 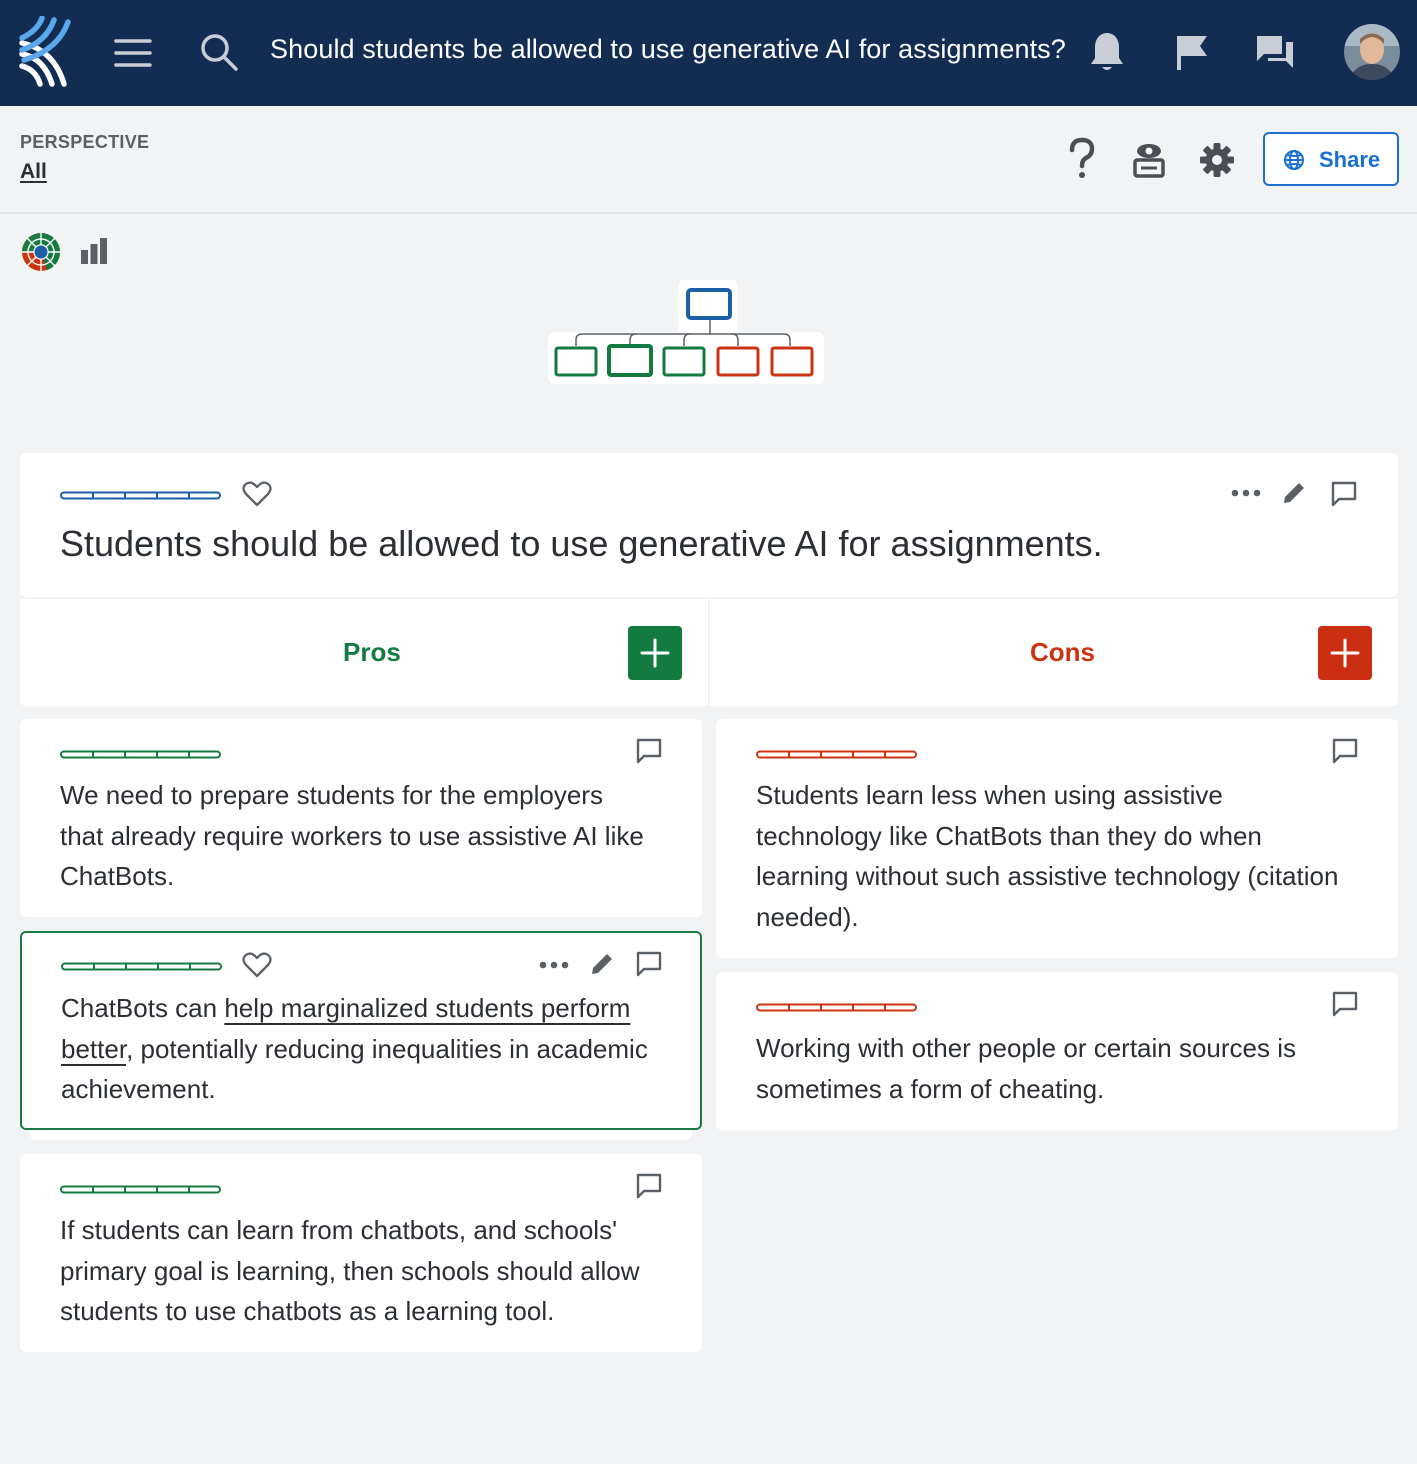 I want to click on pros-label: Pros, so click(x=372, y=652).